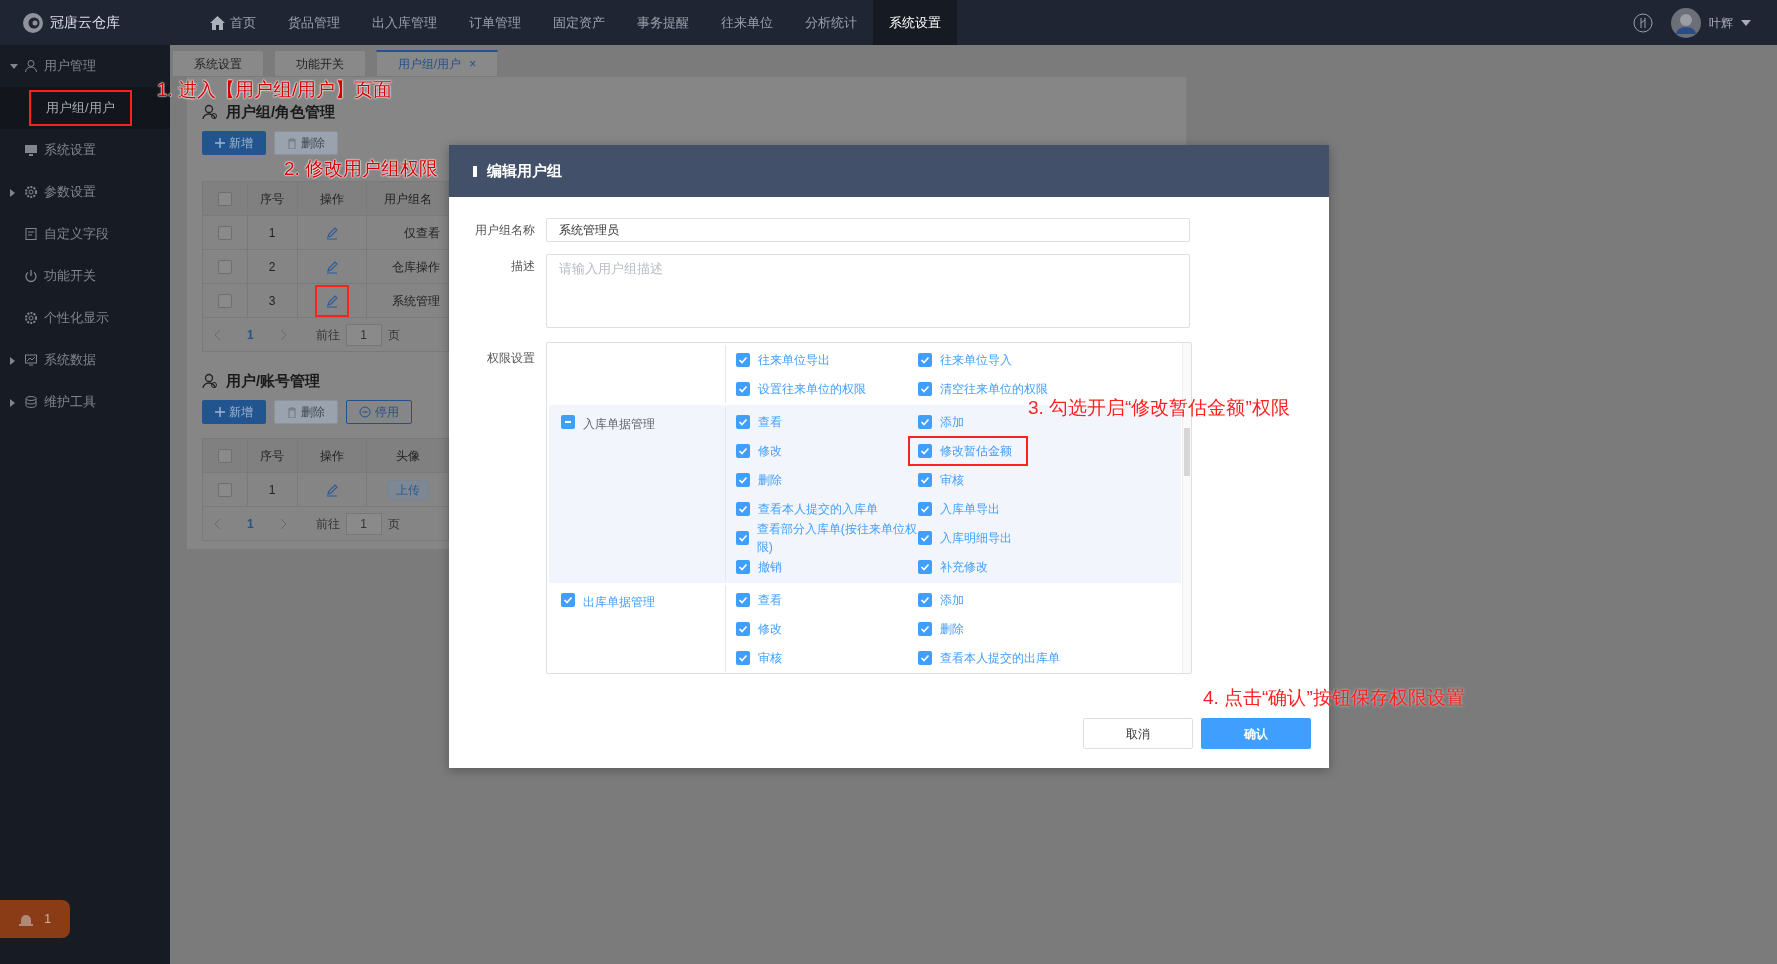 The image size is (1777, 964). I want to click on nav-tab: 首页, so click(233, 22).